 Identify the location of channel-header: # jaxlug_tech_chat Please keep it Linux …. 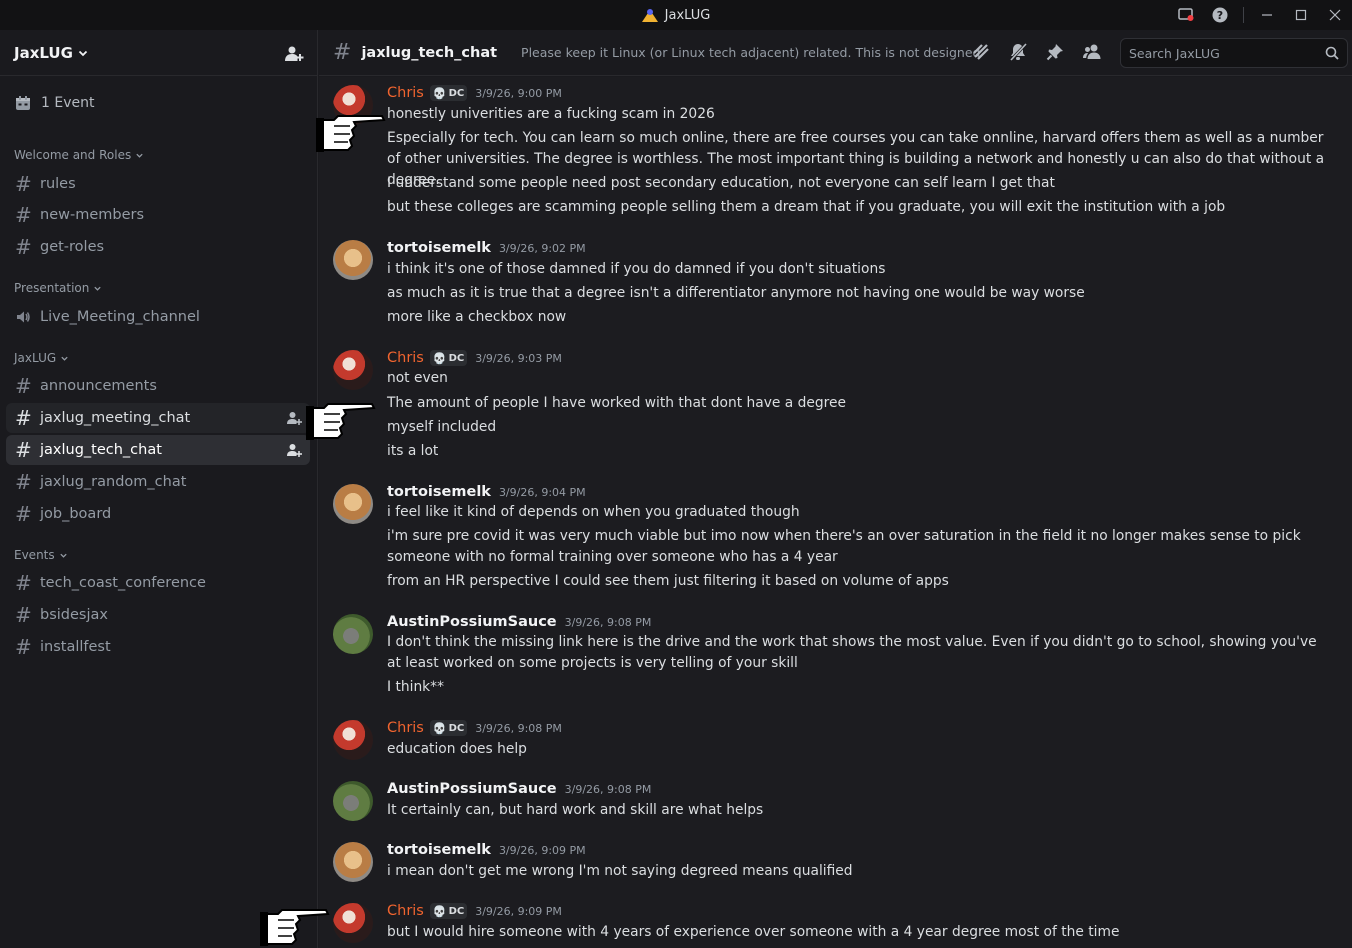
(835, 53).